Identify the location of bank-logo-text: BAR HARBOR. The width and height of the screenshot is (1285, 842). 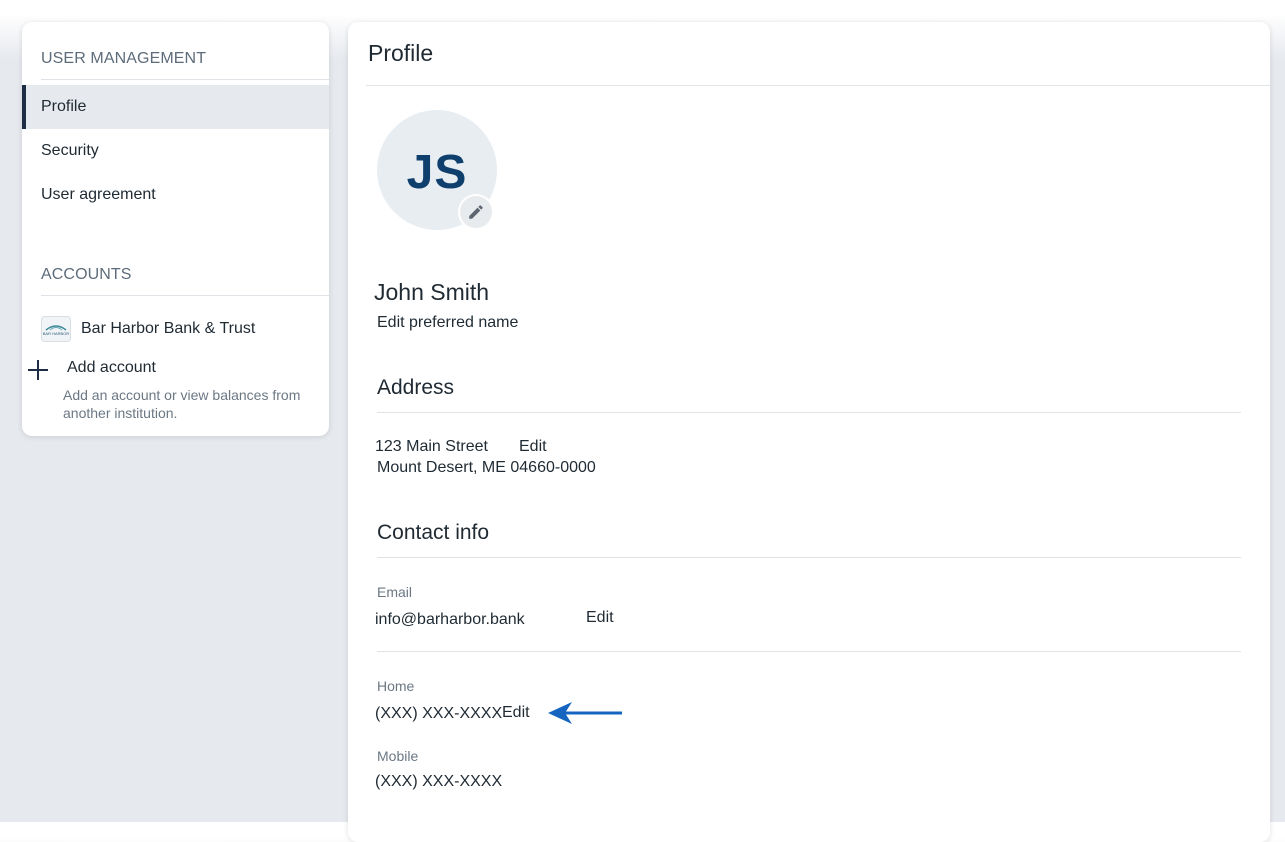
(56, 333).